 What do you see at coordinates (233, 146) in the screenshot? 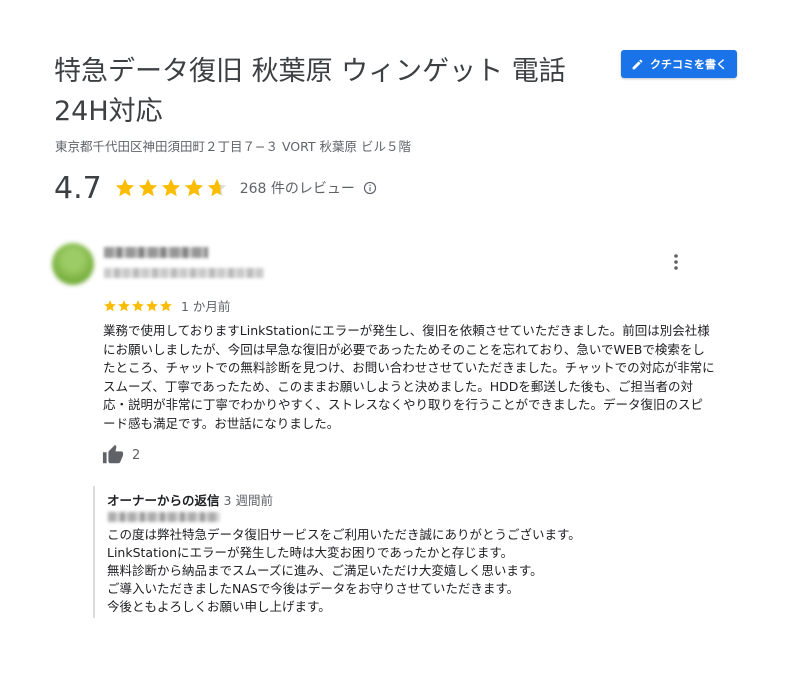
I see `business-address: 東京都千代田区神田須田町２丁目７−３ VORT 秋葉原 ビル５階` at bounding box center [233, 146].